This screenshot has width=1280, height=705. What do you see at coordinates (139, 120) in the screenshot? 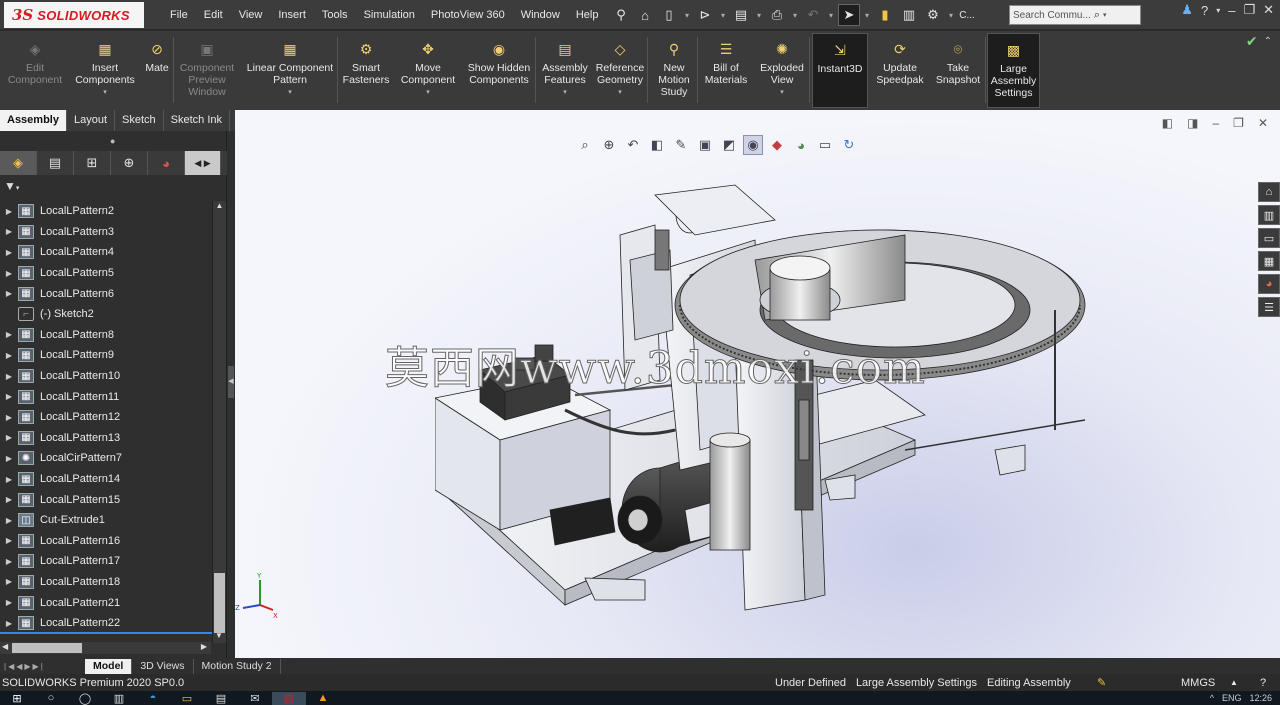
I see `tab-sketch: Sketch` at bounding box center [139, 120].